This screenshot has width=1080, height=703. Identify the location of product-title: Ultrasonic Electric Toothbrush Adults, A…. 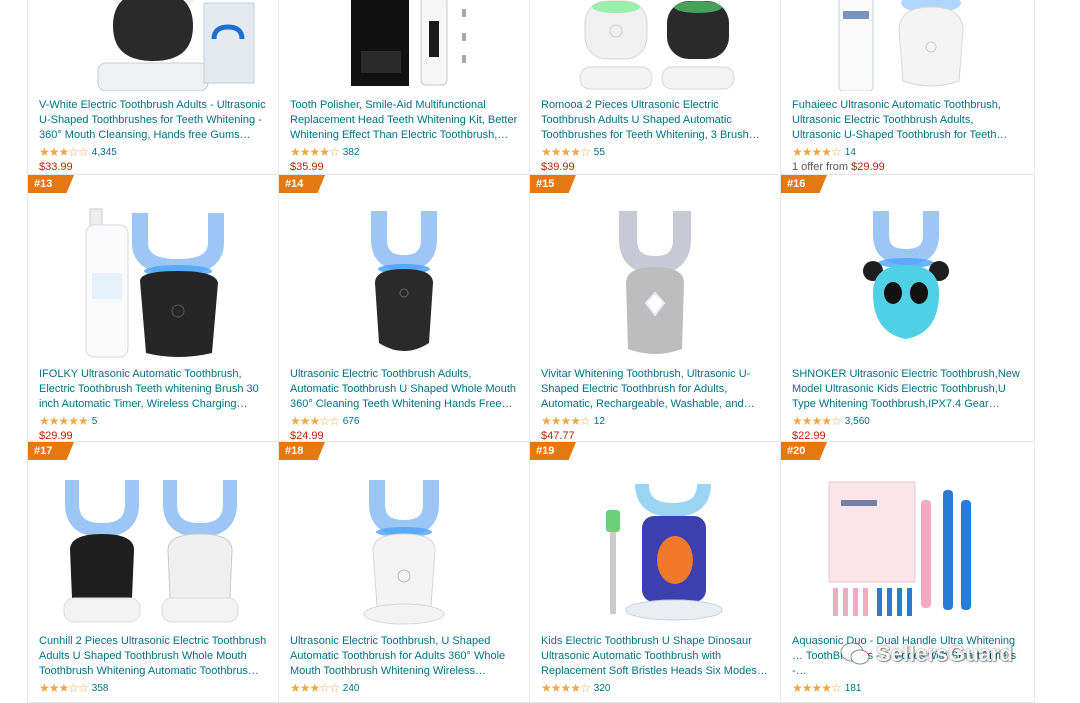
(404, 389).